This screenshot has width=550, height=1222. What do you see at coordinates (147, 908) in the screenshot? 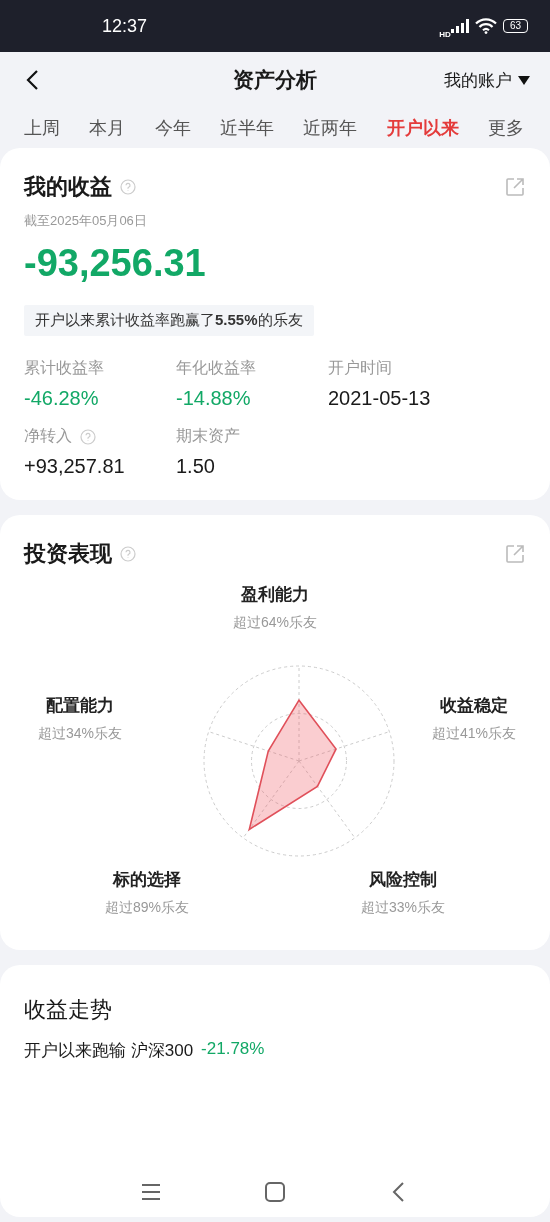
I see `dimension-note: 超过89%乐友` at bounding box center [147, 908].